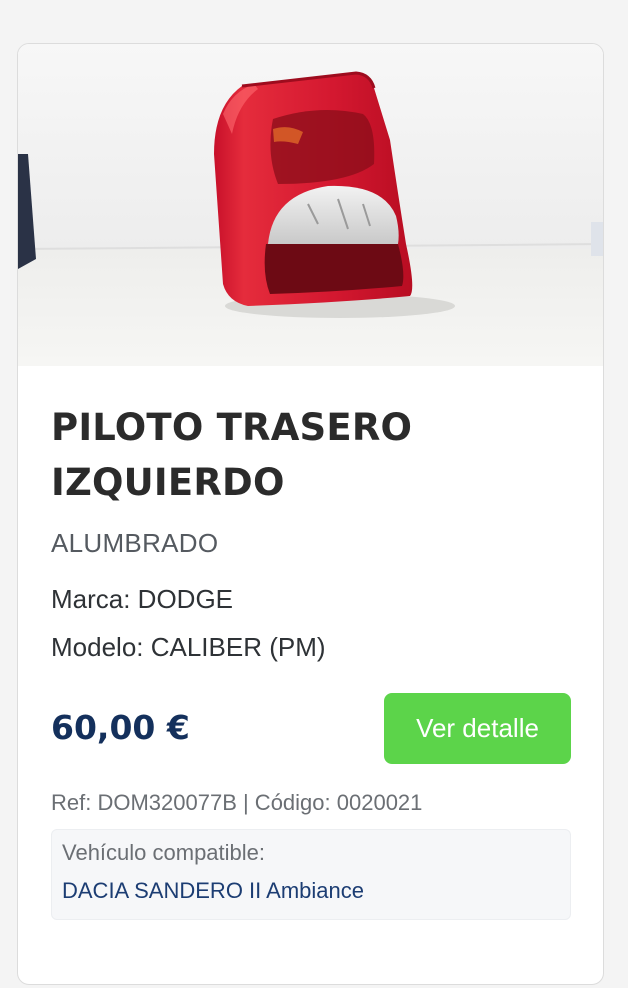 This screenshot has height=988, width=628. I want to click on product-model: Modelo: CALIBER (PM), so click(188, 647).